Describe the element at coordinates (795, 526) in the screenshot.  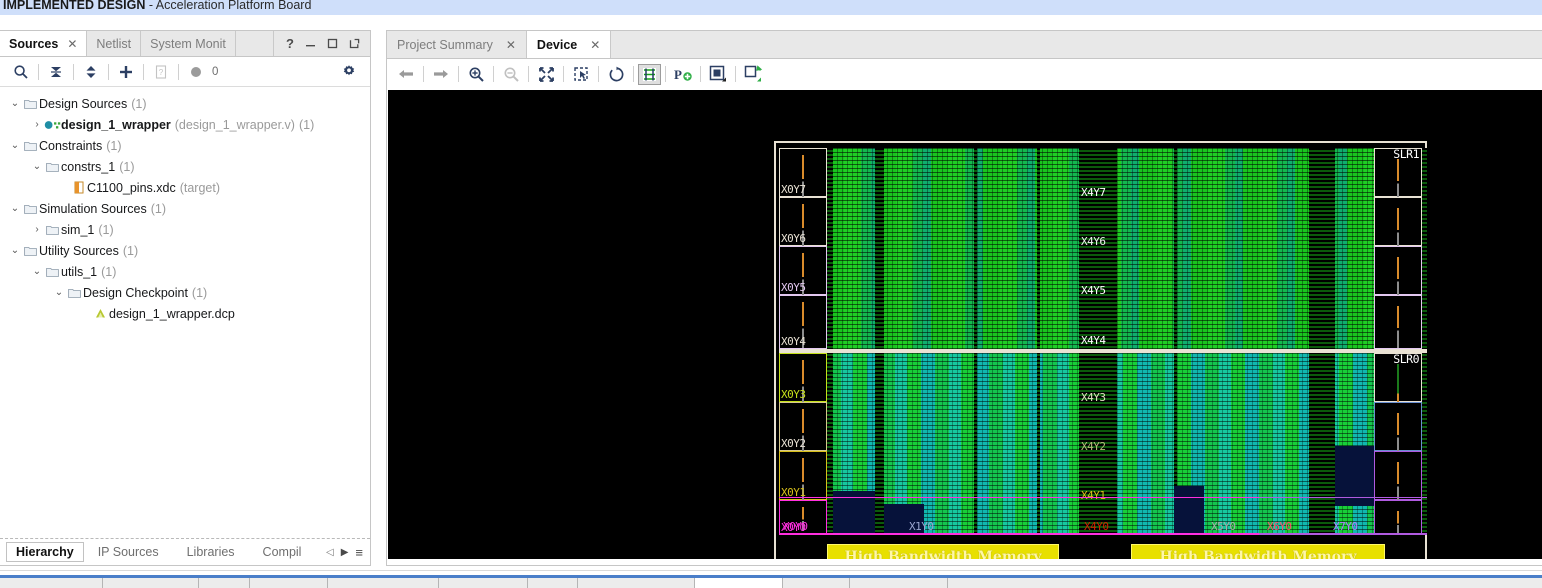
I see `io-column-label: X0Y0` at that location.